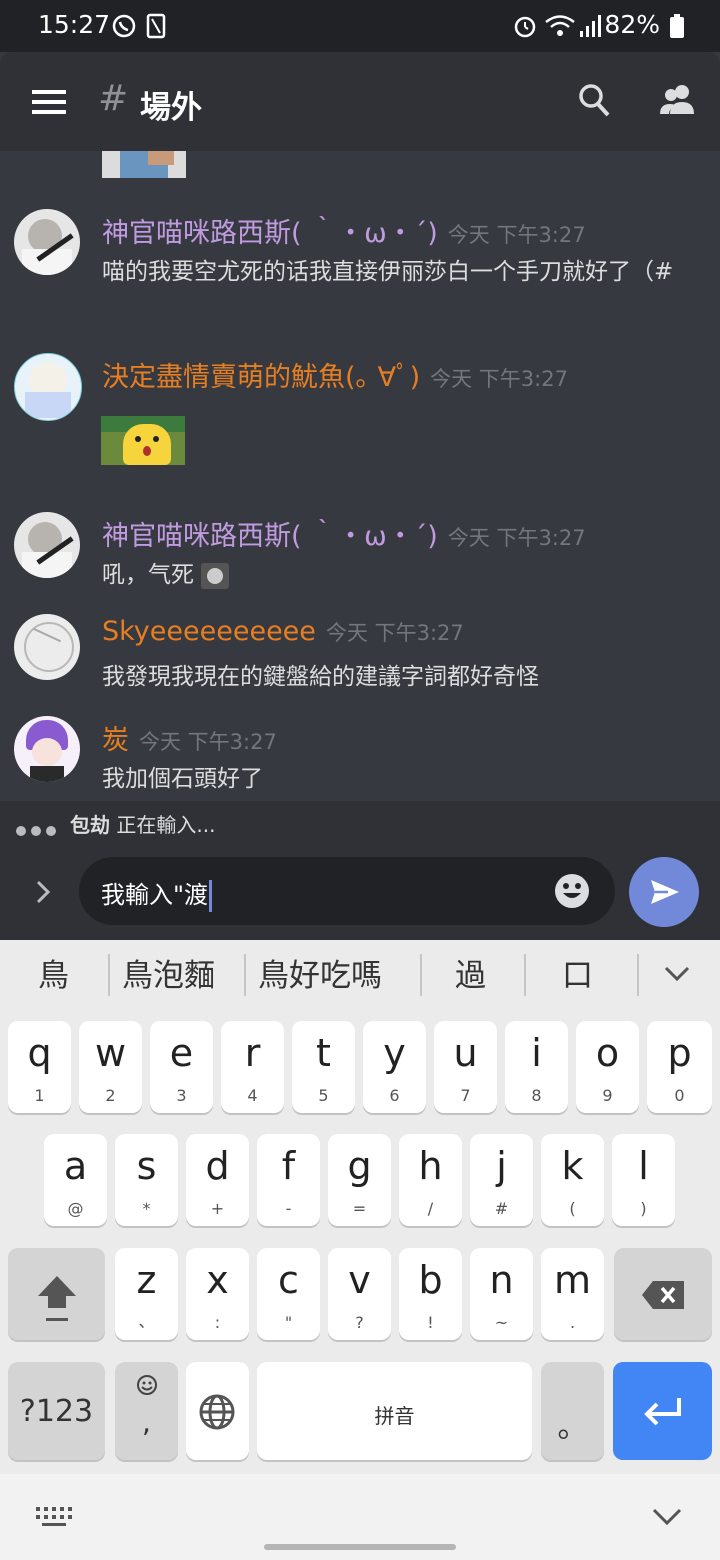 The width and height of the screenshot is (720, 1560). Describe the element at coordinates (148, 575) in the screenshot. I see `message-text: 吼，气死` at that location.